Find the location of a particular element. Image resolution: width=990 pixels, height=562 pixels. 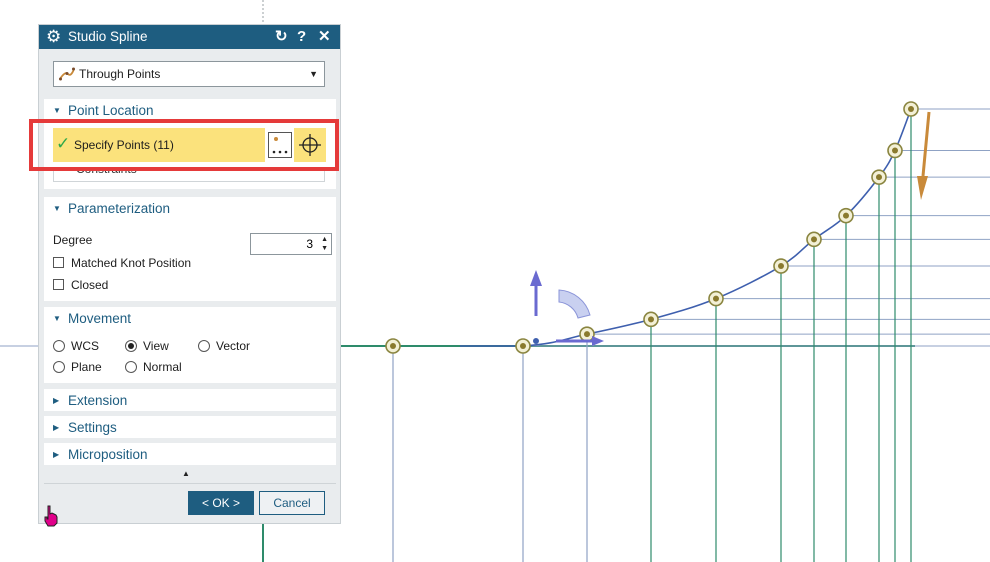

radio-vector-label: Vector is located at coordinates (233, 346).